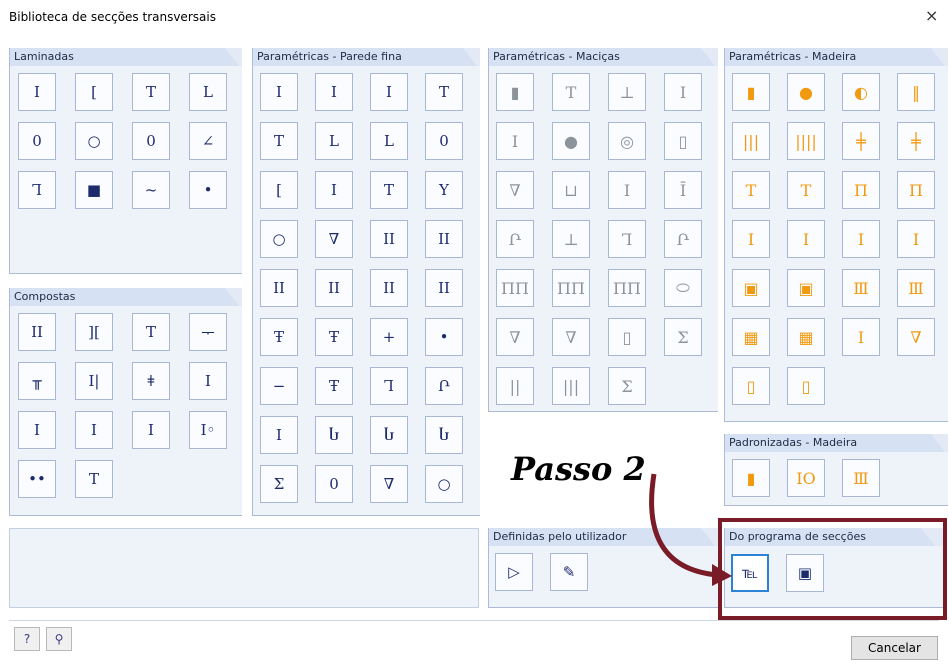  I want to click on section-button: ◐, so click(861, 92).